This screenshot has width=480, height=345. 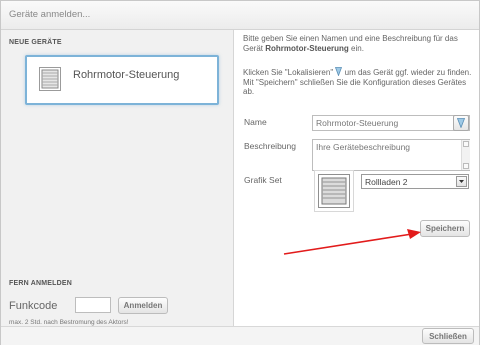 I want to click on device-card-rohrmotor: Rohrmotor-Steuerung, so click(x=122, y=80).